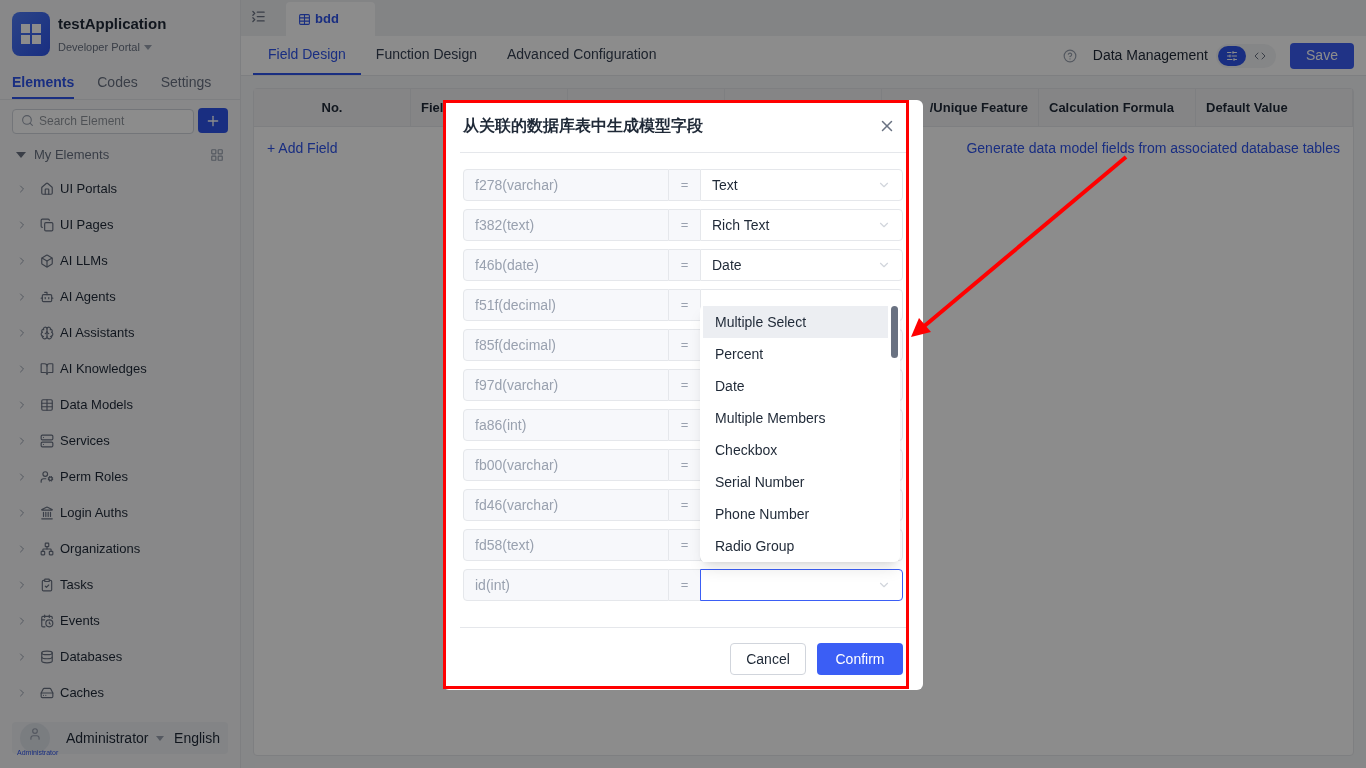 This screenshot has height=768, width=1366. I want to click on source-field: fa86(int), so click(566, 425).